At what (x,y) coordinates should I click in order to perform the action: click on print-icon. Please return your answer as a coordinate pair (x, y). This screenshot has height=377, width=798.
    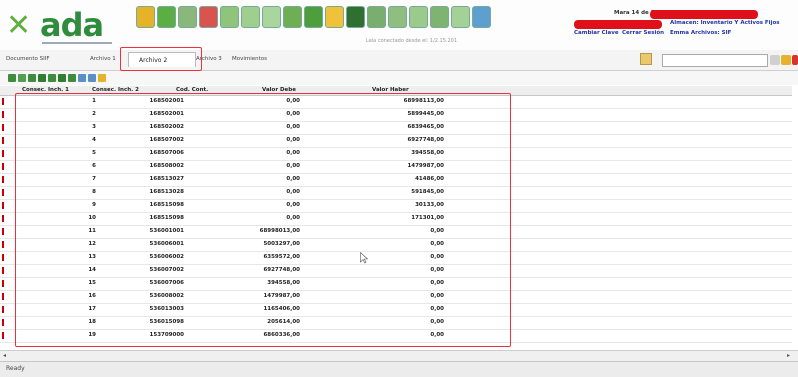
    Looking at the image, I should click on (376, 17).